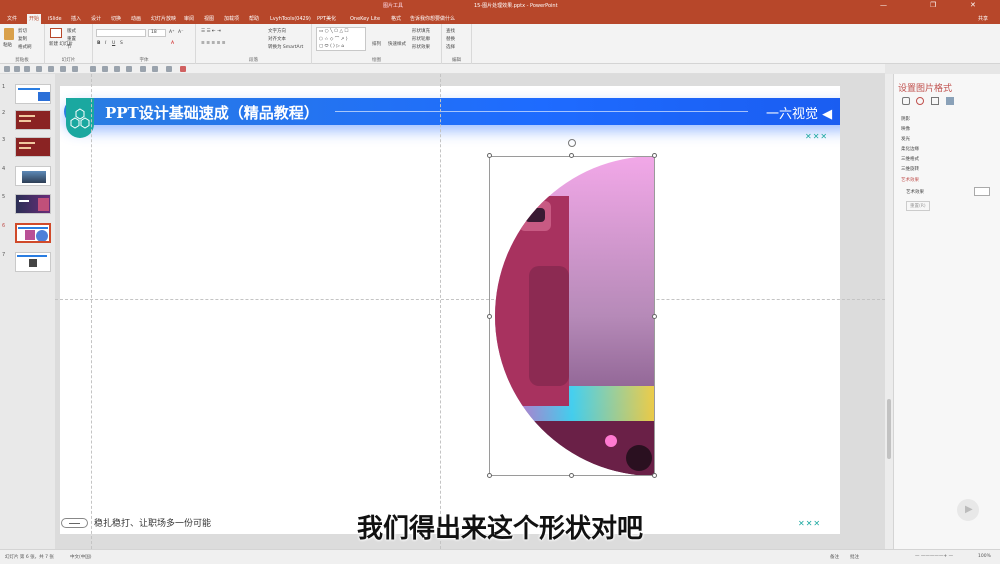 The height and width of the screenshot is (564, 1000). What do you see at coordinates (905, 139) in the screenshot?
I see `pane-section-glow: 发光` at bounding box center [905, 139].